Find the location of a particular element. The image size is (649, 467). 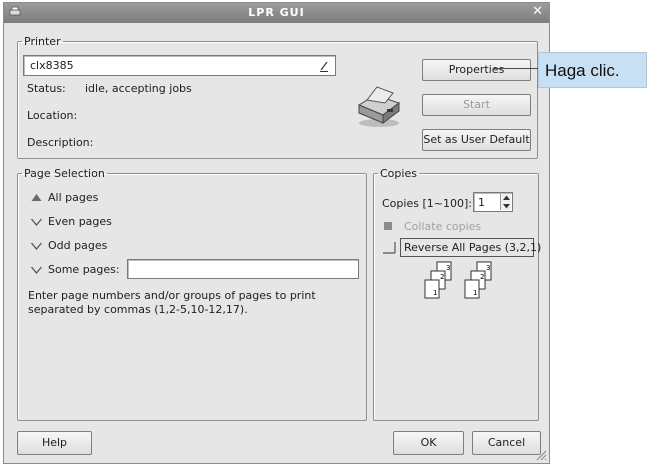

collate-pages-illustration: 3 2 1 3 2 1 is located at coordinates (458, 280).